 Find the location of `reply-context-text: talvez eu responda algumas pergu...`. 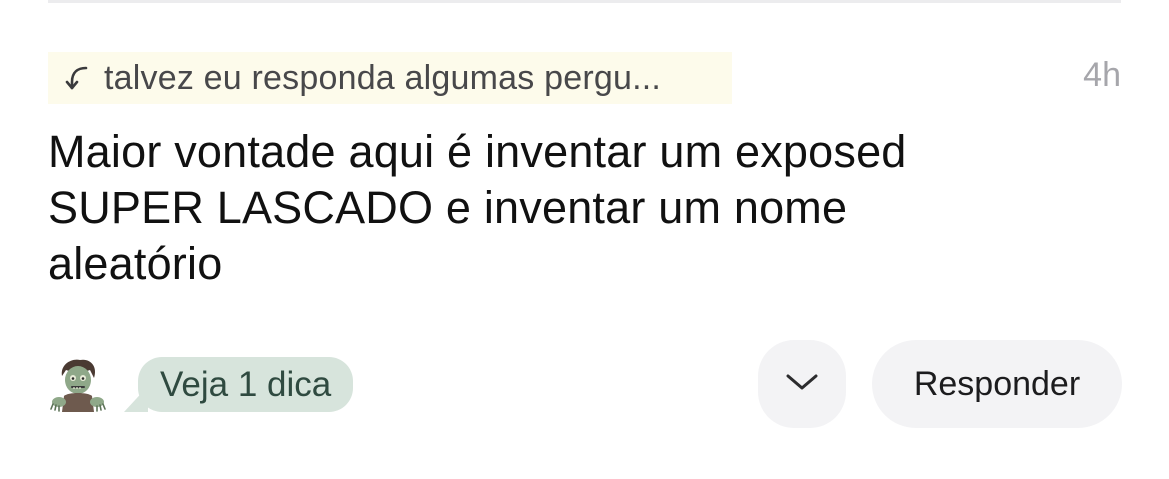

reply-context-text: talvez eu responda algumas pergu... is located at coordinates (383, 77).